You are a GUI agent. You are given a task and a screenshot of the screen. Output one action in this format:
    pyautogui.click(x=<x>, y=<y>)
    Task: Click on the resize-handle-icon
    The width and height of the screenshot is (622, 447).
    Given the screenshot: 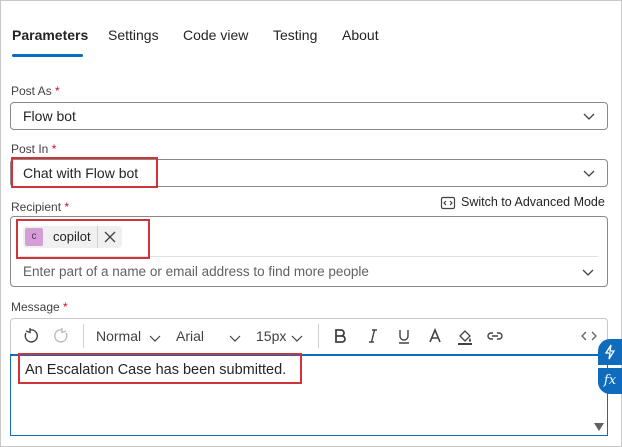 What is the action you would take?
    pyautogui.click(x=599, y=427)
    